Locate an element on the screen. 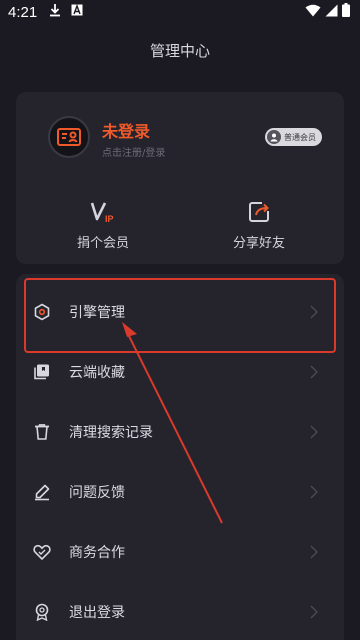  menu-item-clear-search-history: 清理搜索记录 is located at coordinates (180, 432).